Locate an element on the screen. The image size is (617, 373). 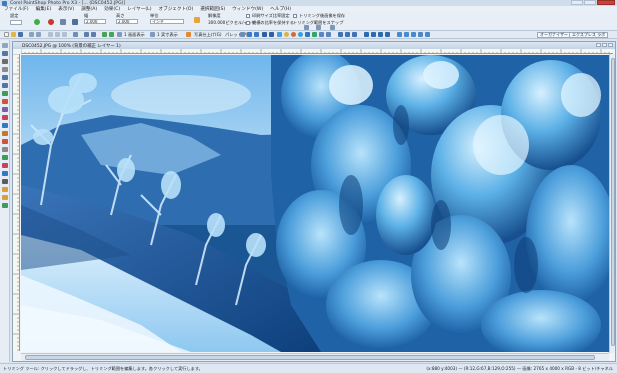
print-icon is located at coordinates (75, 34).